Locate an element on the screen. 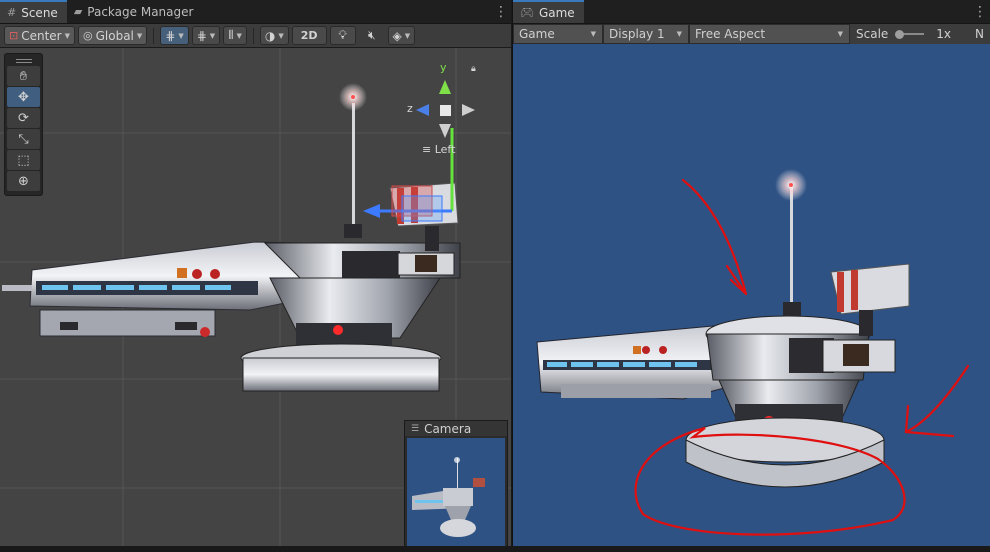 Image resolution: width=990 pixels, height=552 pixels. scene-tabbar: # Scene ▰ Package Manager ⋮ is located at coordinates (255, 12).